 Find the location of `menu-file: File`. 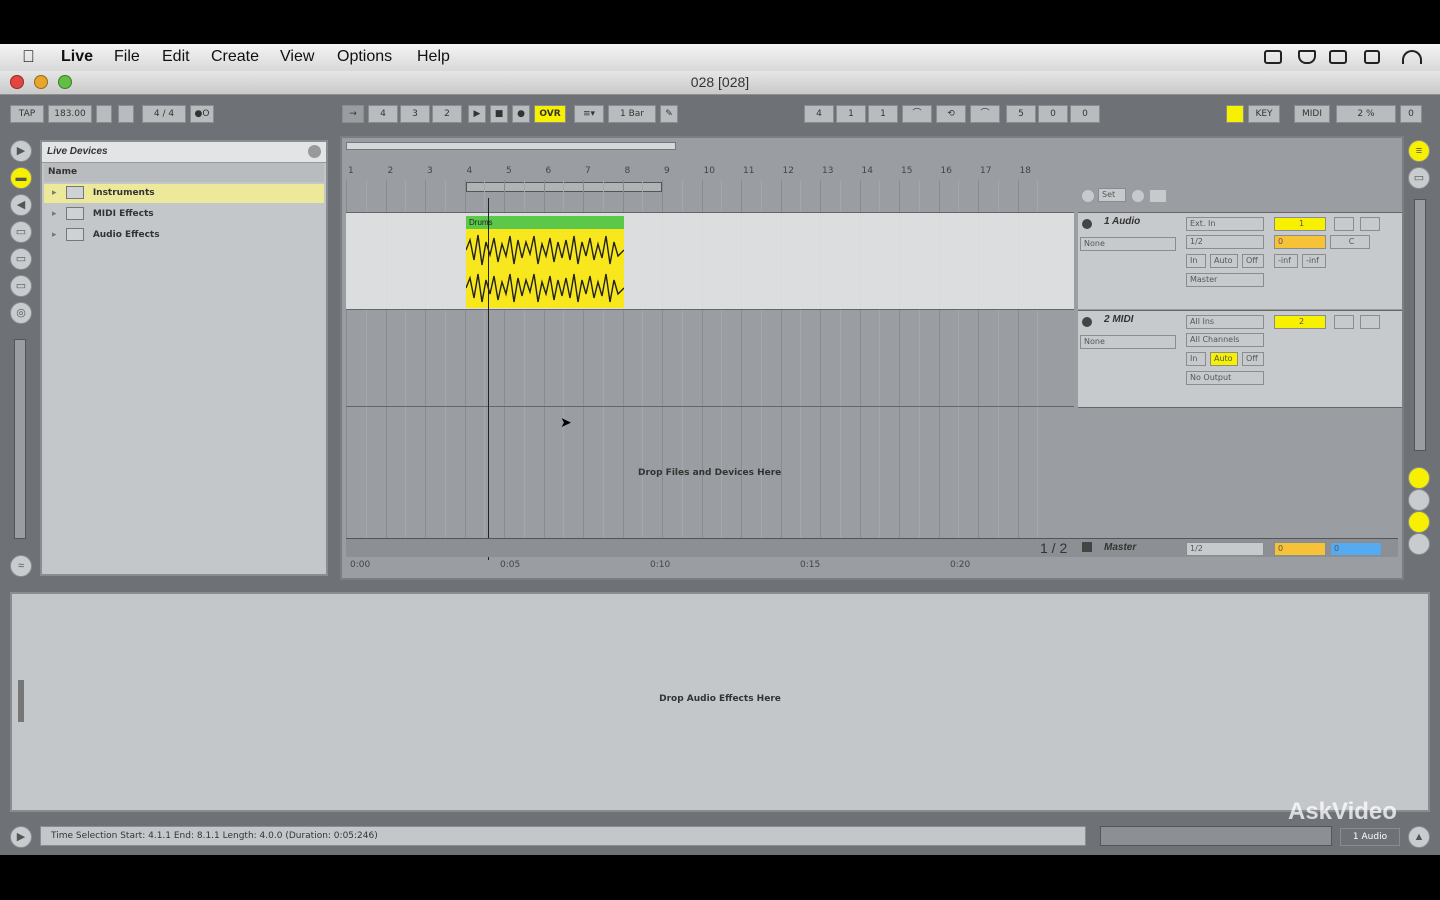

menu-file: File is located at coordinates (127, 57).